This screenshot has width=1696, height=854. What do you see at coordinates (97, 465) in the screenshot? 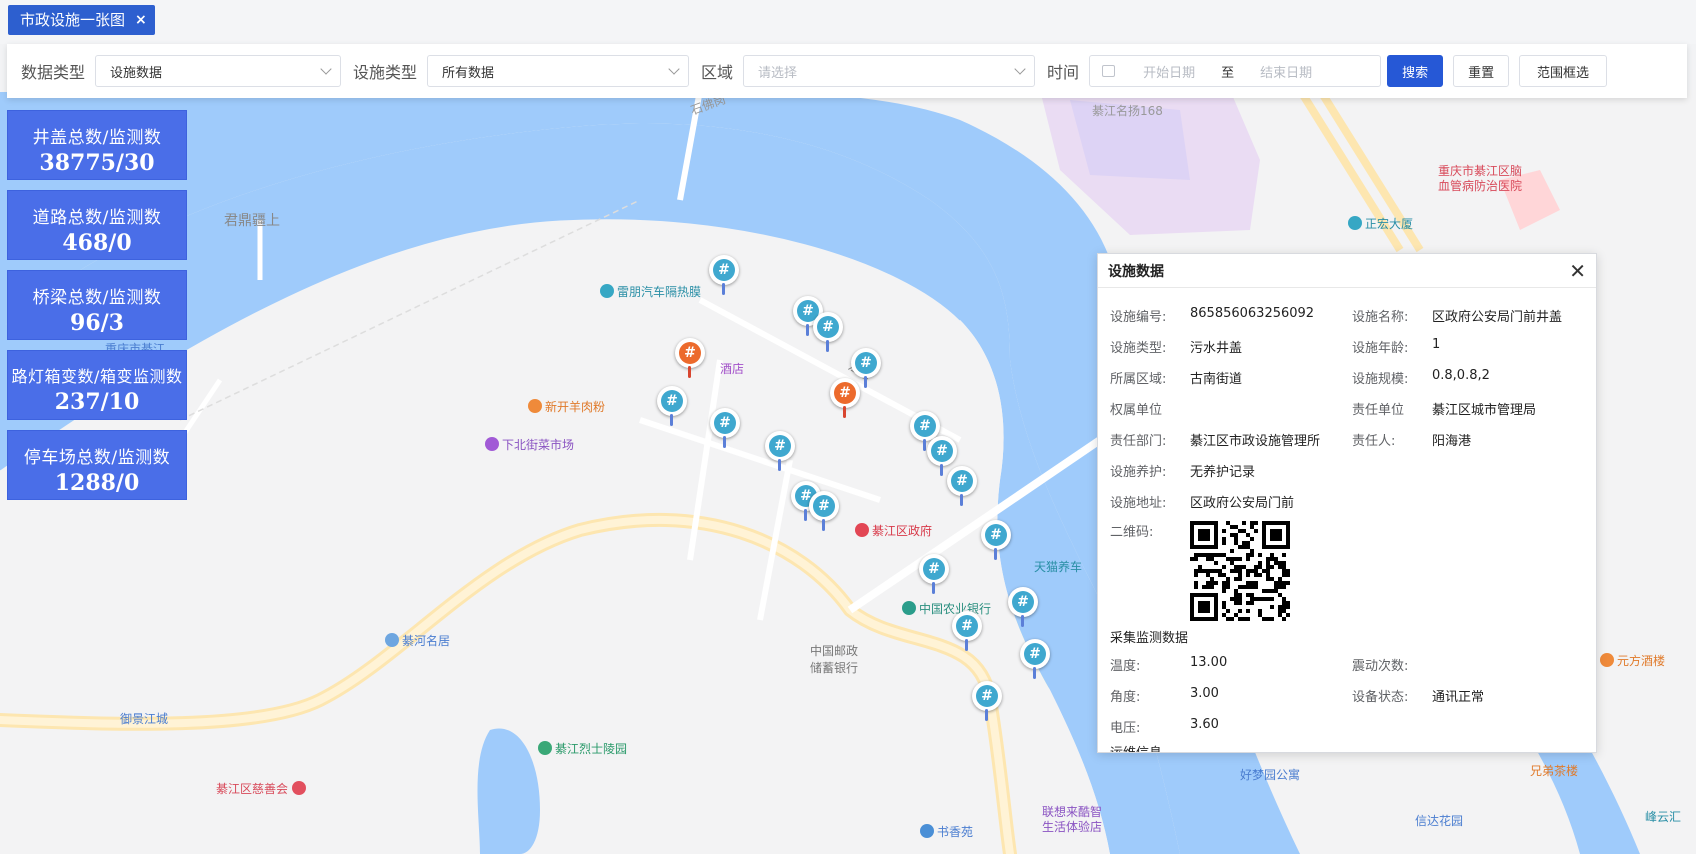
I see `stat-card-parking: 停车场总数/监测数 1288/0` at bounding box center [97, 465].